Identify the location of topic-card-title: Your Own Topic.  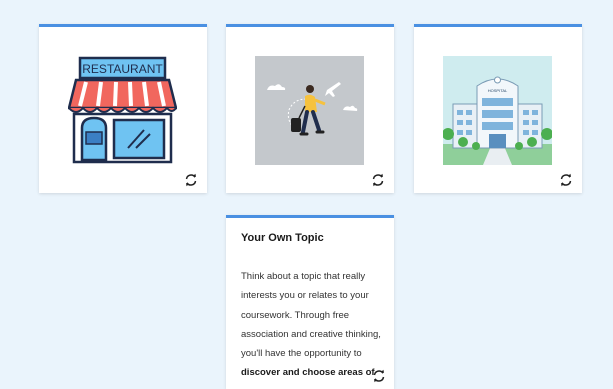
(282, 238).